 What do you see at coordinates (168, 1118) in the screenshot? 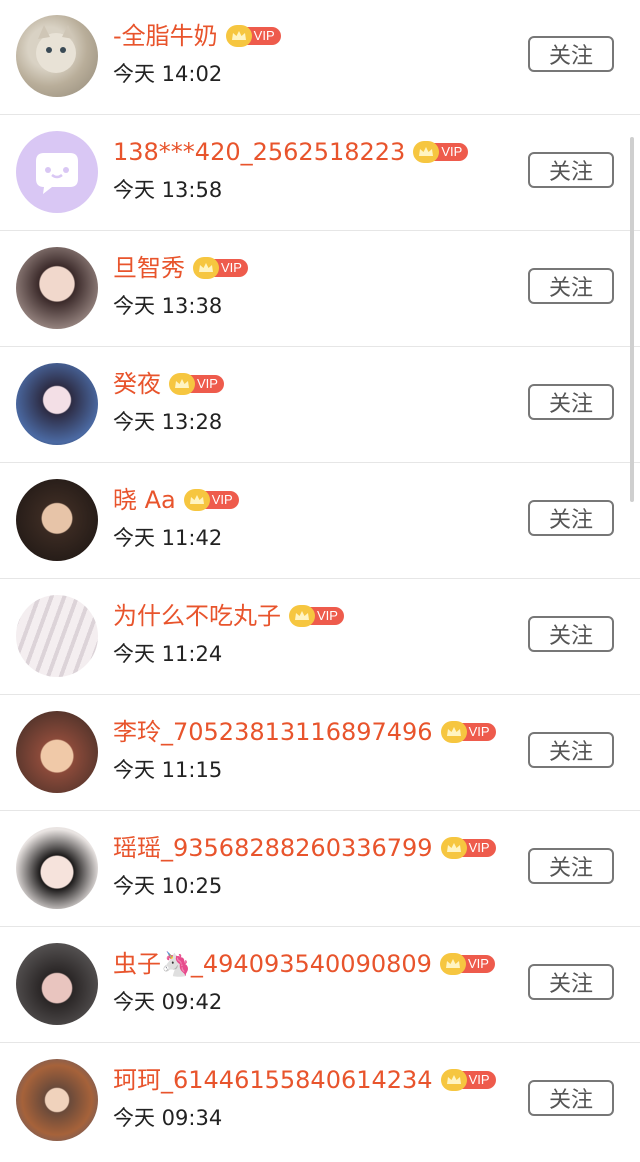
I see `visit-time: 今天 09:34` at bounding box center [168, 1118].